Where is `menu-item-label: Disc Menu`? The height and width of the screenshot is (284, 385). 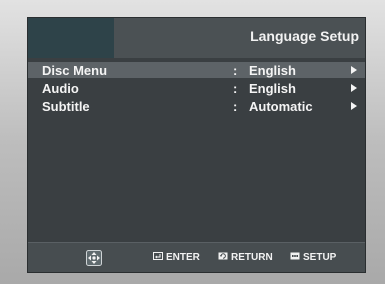
menu-item-label: Disc Menu is located at coordinates (75, 70).